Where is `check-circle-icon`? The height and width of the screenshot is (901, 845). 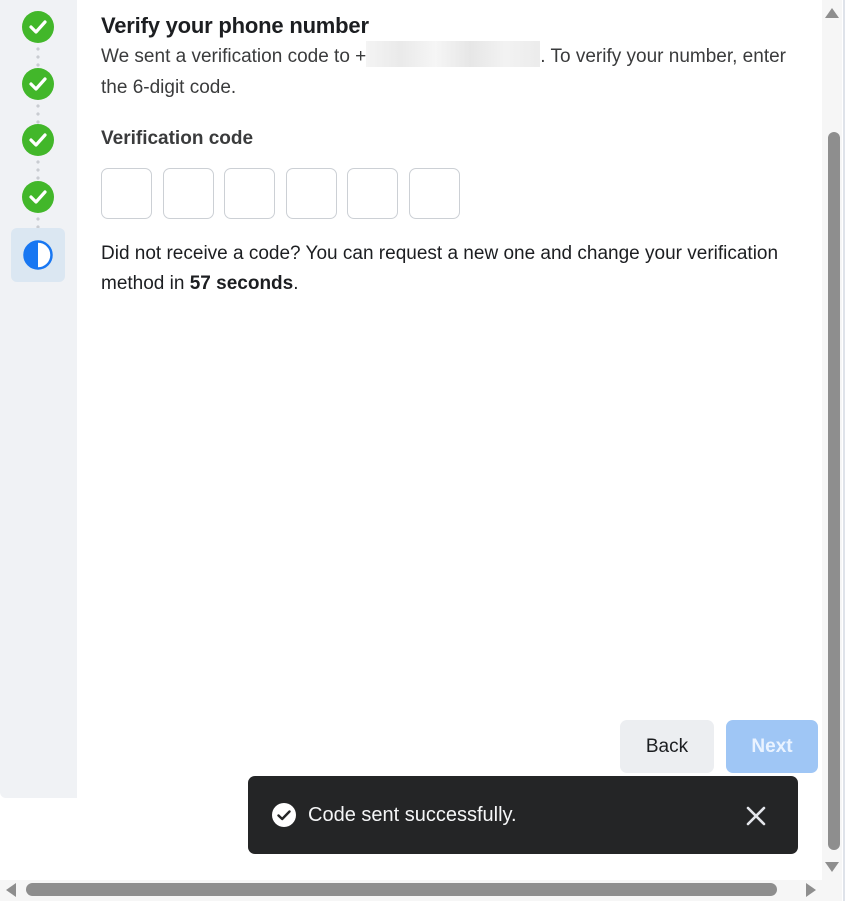
check-circle-icon is located at coordinates (284, 815).